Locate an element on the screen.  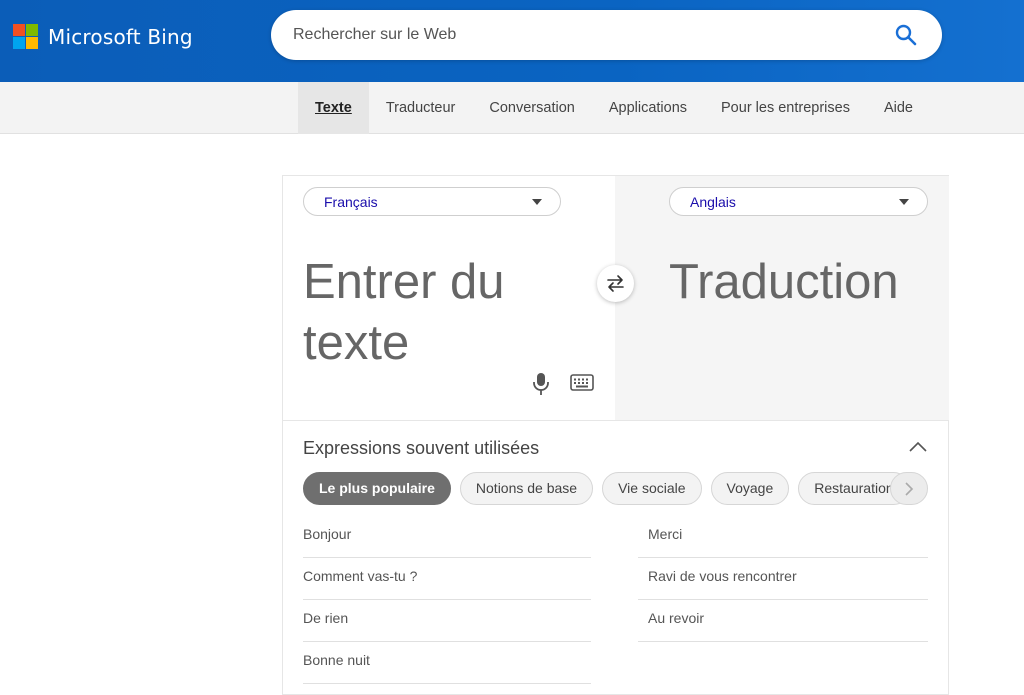
chevron-up-icon is located at coordinates (918, 446).